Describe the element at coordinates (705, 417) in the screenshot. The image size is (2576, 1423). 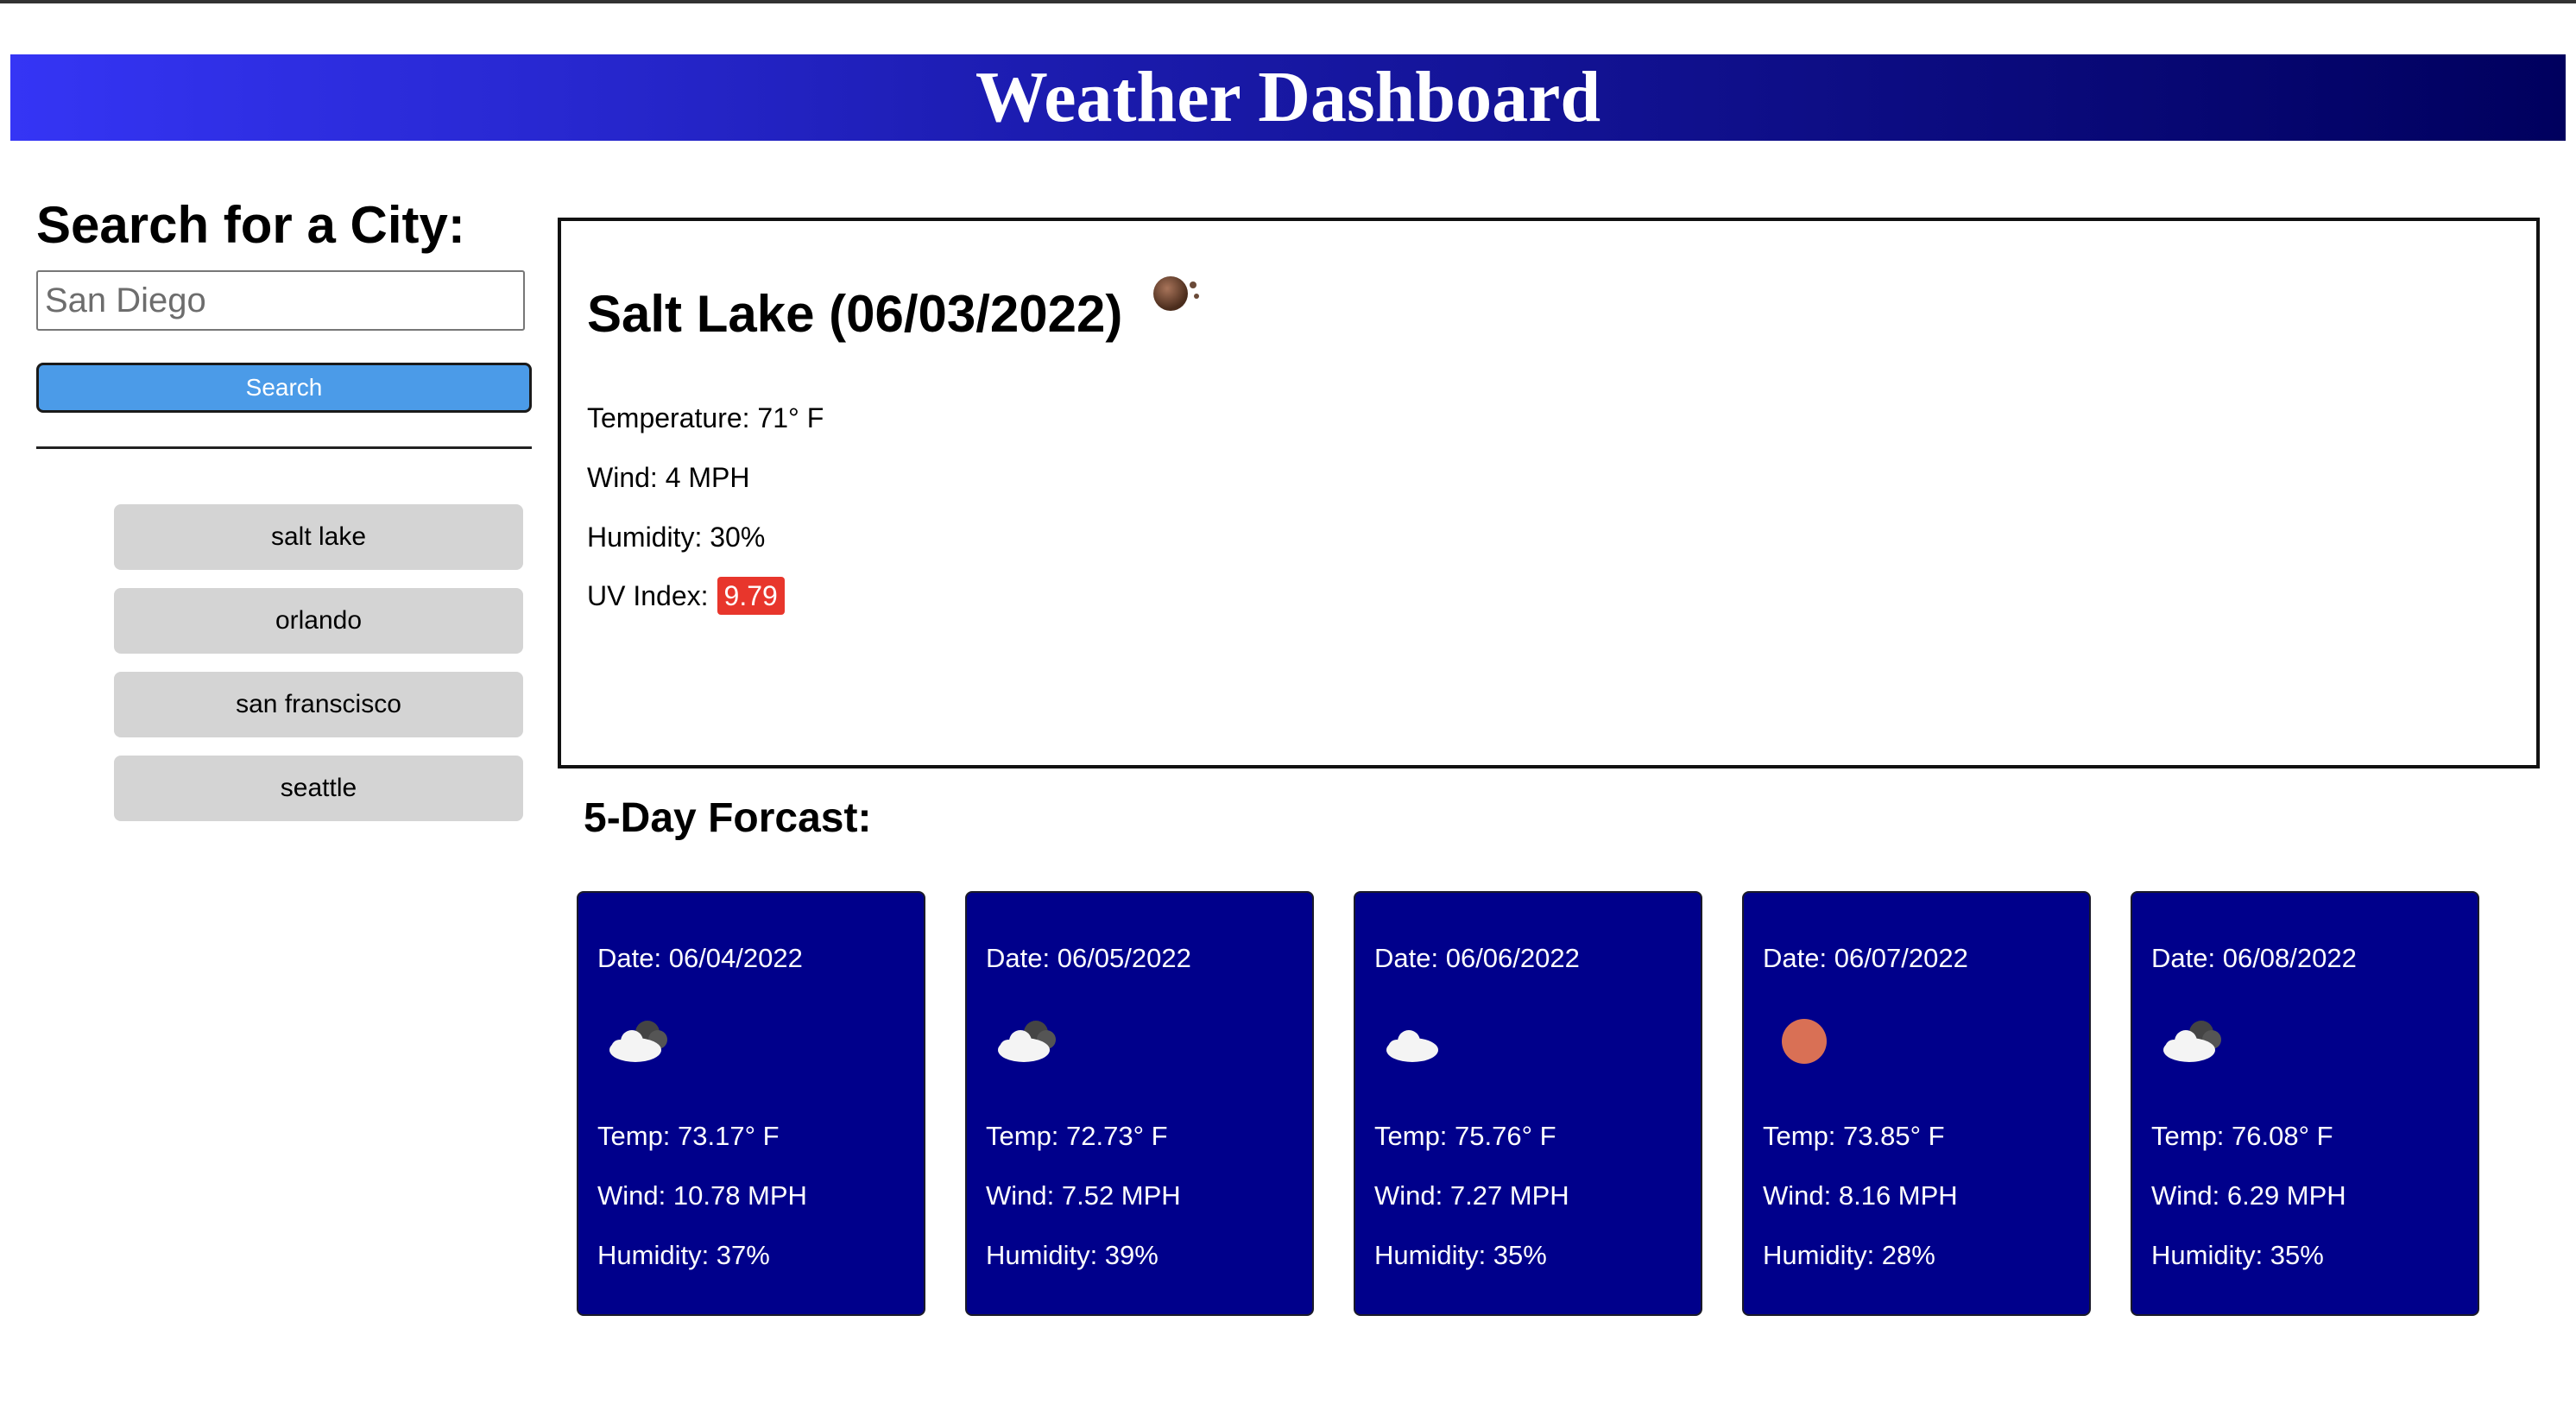
I see `current-temperature: Temperature: 71° F` at that location.